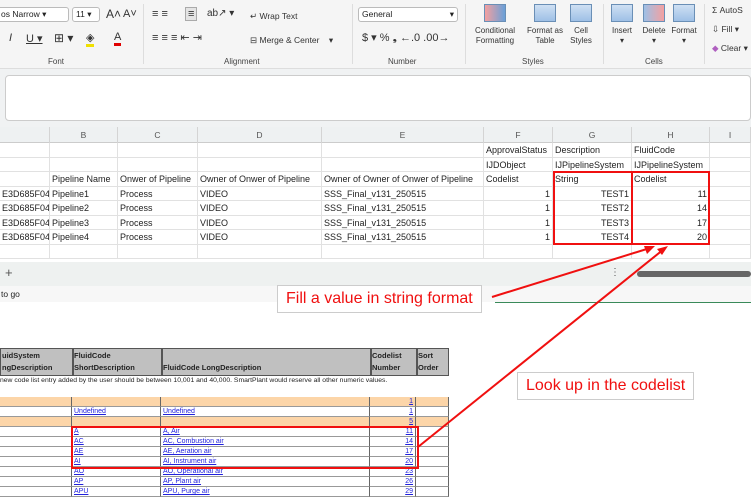  What do you see at coordinates (379, 299) in the screenshot?
I see `callout-string-format: Fill a value in string format` at bounding box center [379, 299].